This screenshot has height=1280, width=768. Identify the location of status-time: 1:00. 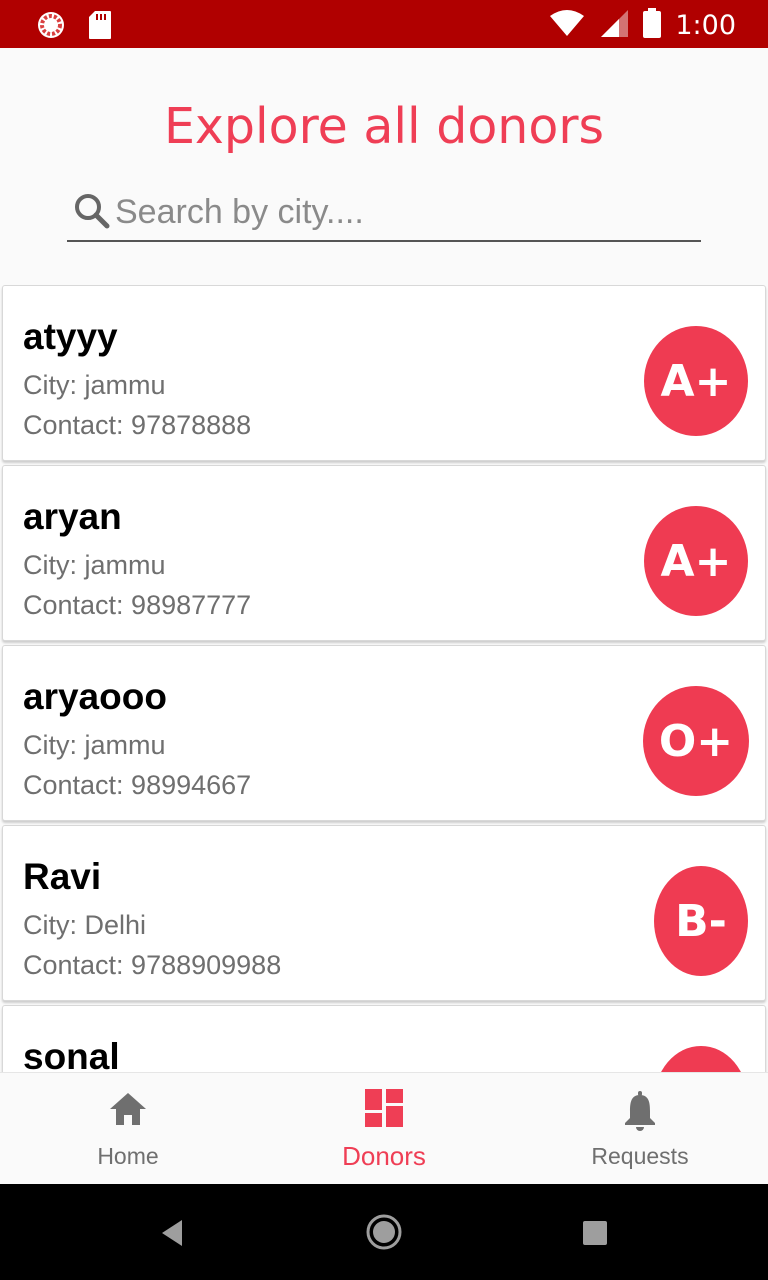
(705, 25).